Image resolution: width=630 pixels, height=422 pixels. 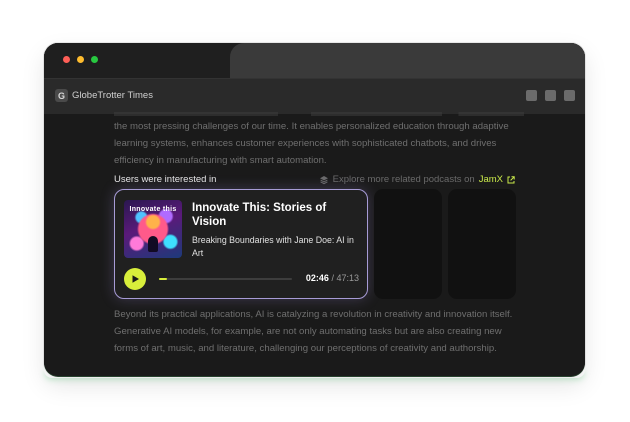 What do you see at coordinates (225, 279) in the screenshot?
I see `progress-bar` at bounding box center [225, 279].